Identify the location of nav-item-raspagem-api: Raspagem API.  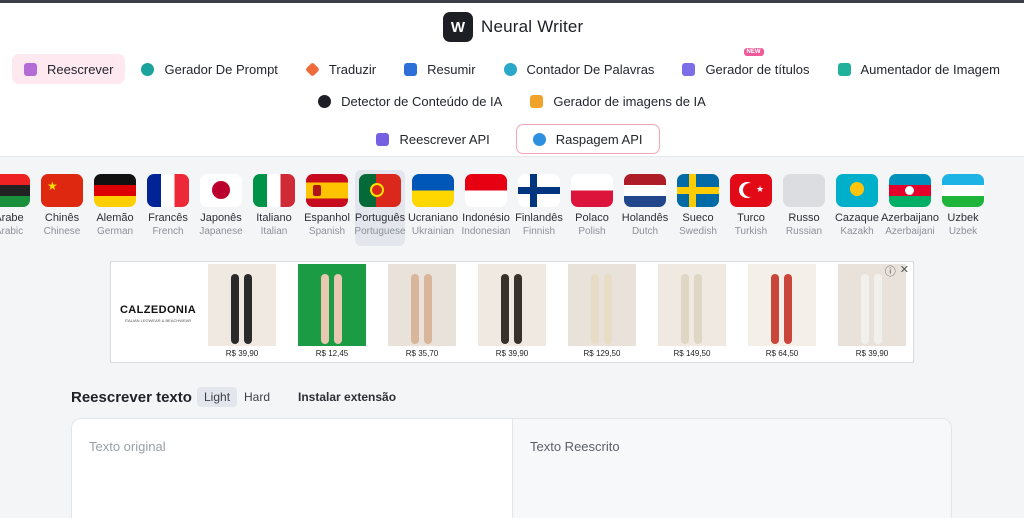
(587, 139).